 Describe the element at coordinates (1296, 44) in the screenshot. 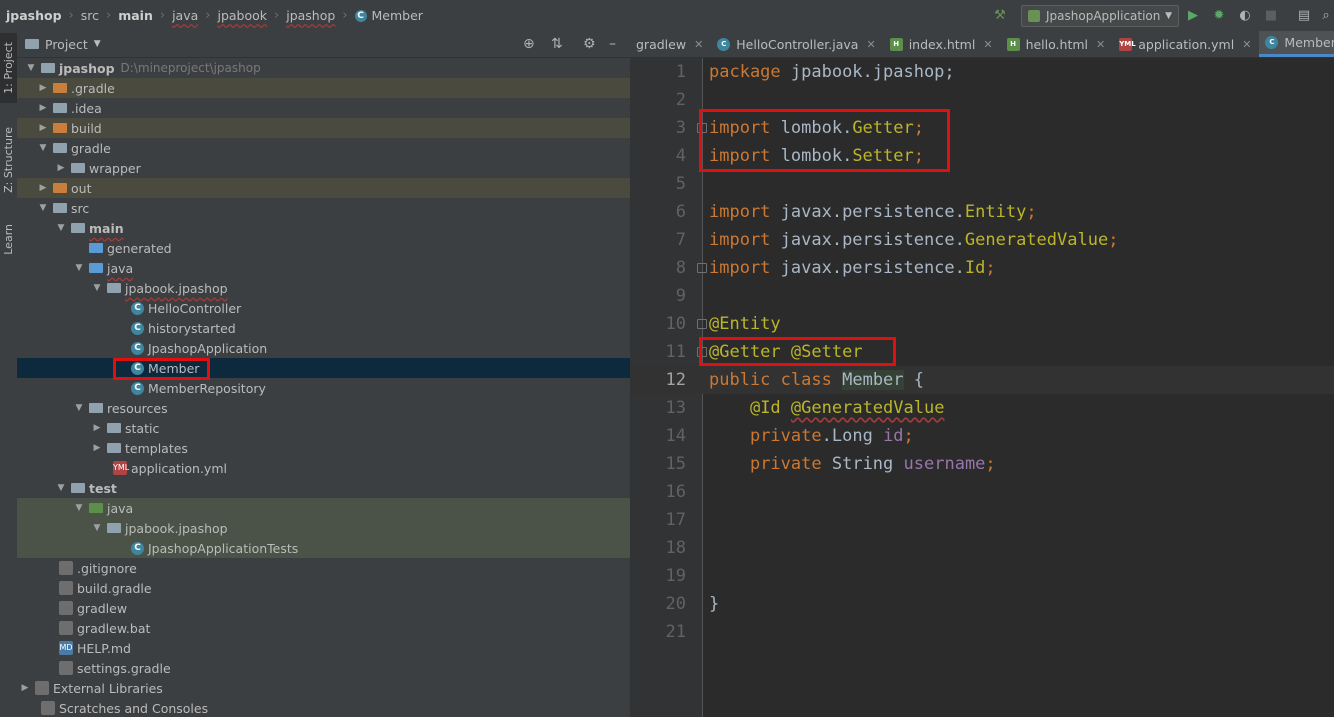

I see `tab-member-java: CMember.java✕` at that location.